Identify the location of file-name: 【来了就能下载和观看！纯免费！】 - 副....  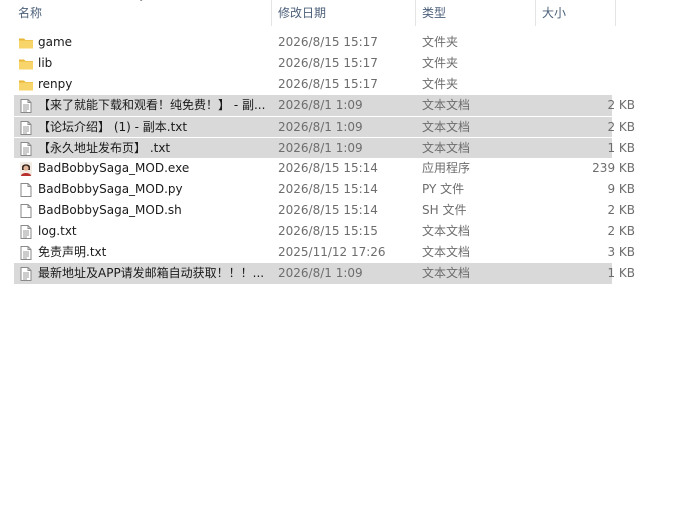
(152, 105).